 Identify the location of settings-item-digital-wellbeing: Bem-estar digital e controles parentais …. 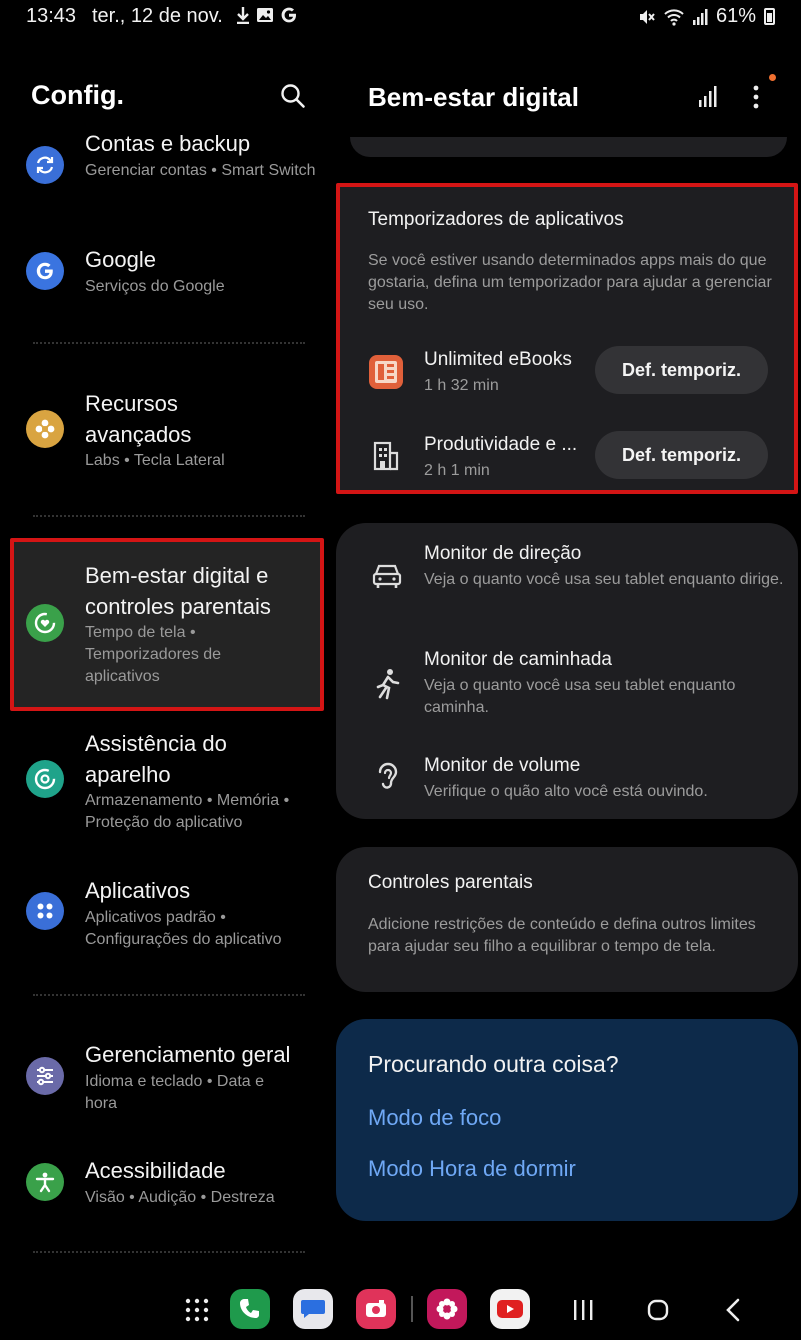
(167, 625).